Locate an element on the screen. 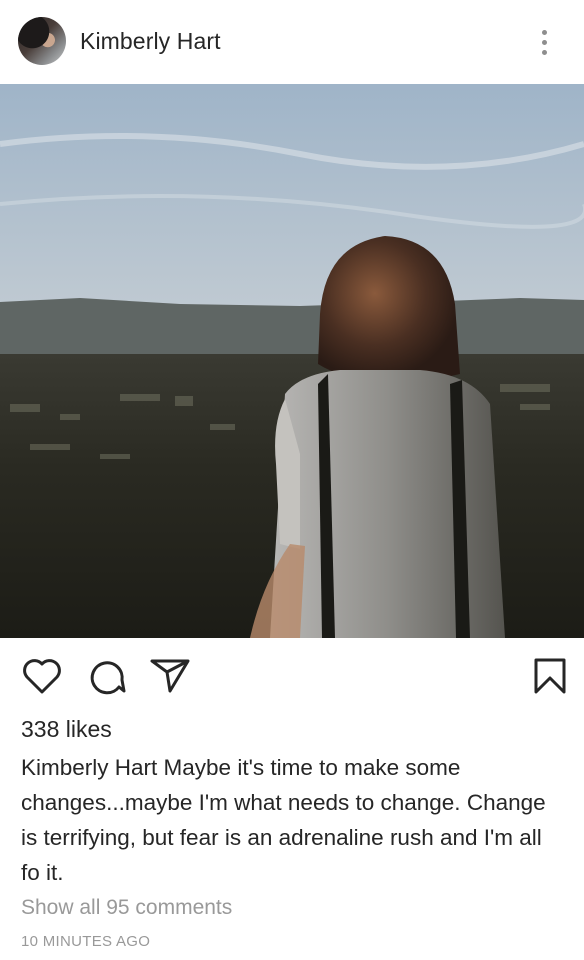 The height and width of the screenshot is (960, 584). send-icon is located at coordinates (170, 676).